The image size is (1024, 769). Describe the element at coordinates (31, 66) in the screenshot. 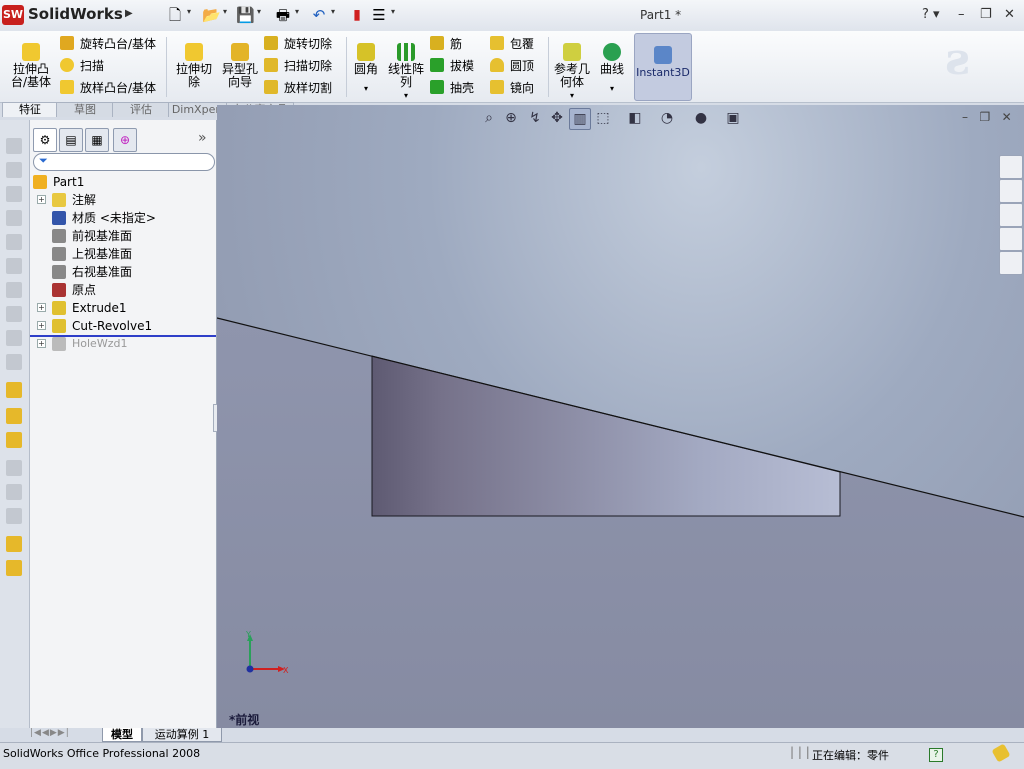

I see `extrude-boss-button: 拉伸凸 台/基体` at that location.